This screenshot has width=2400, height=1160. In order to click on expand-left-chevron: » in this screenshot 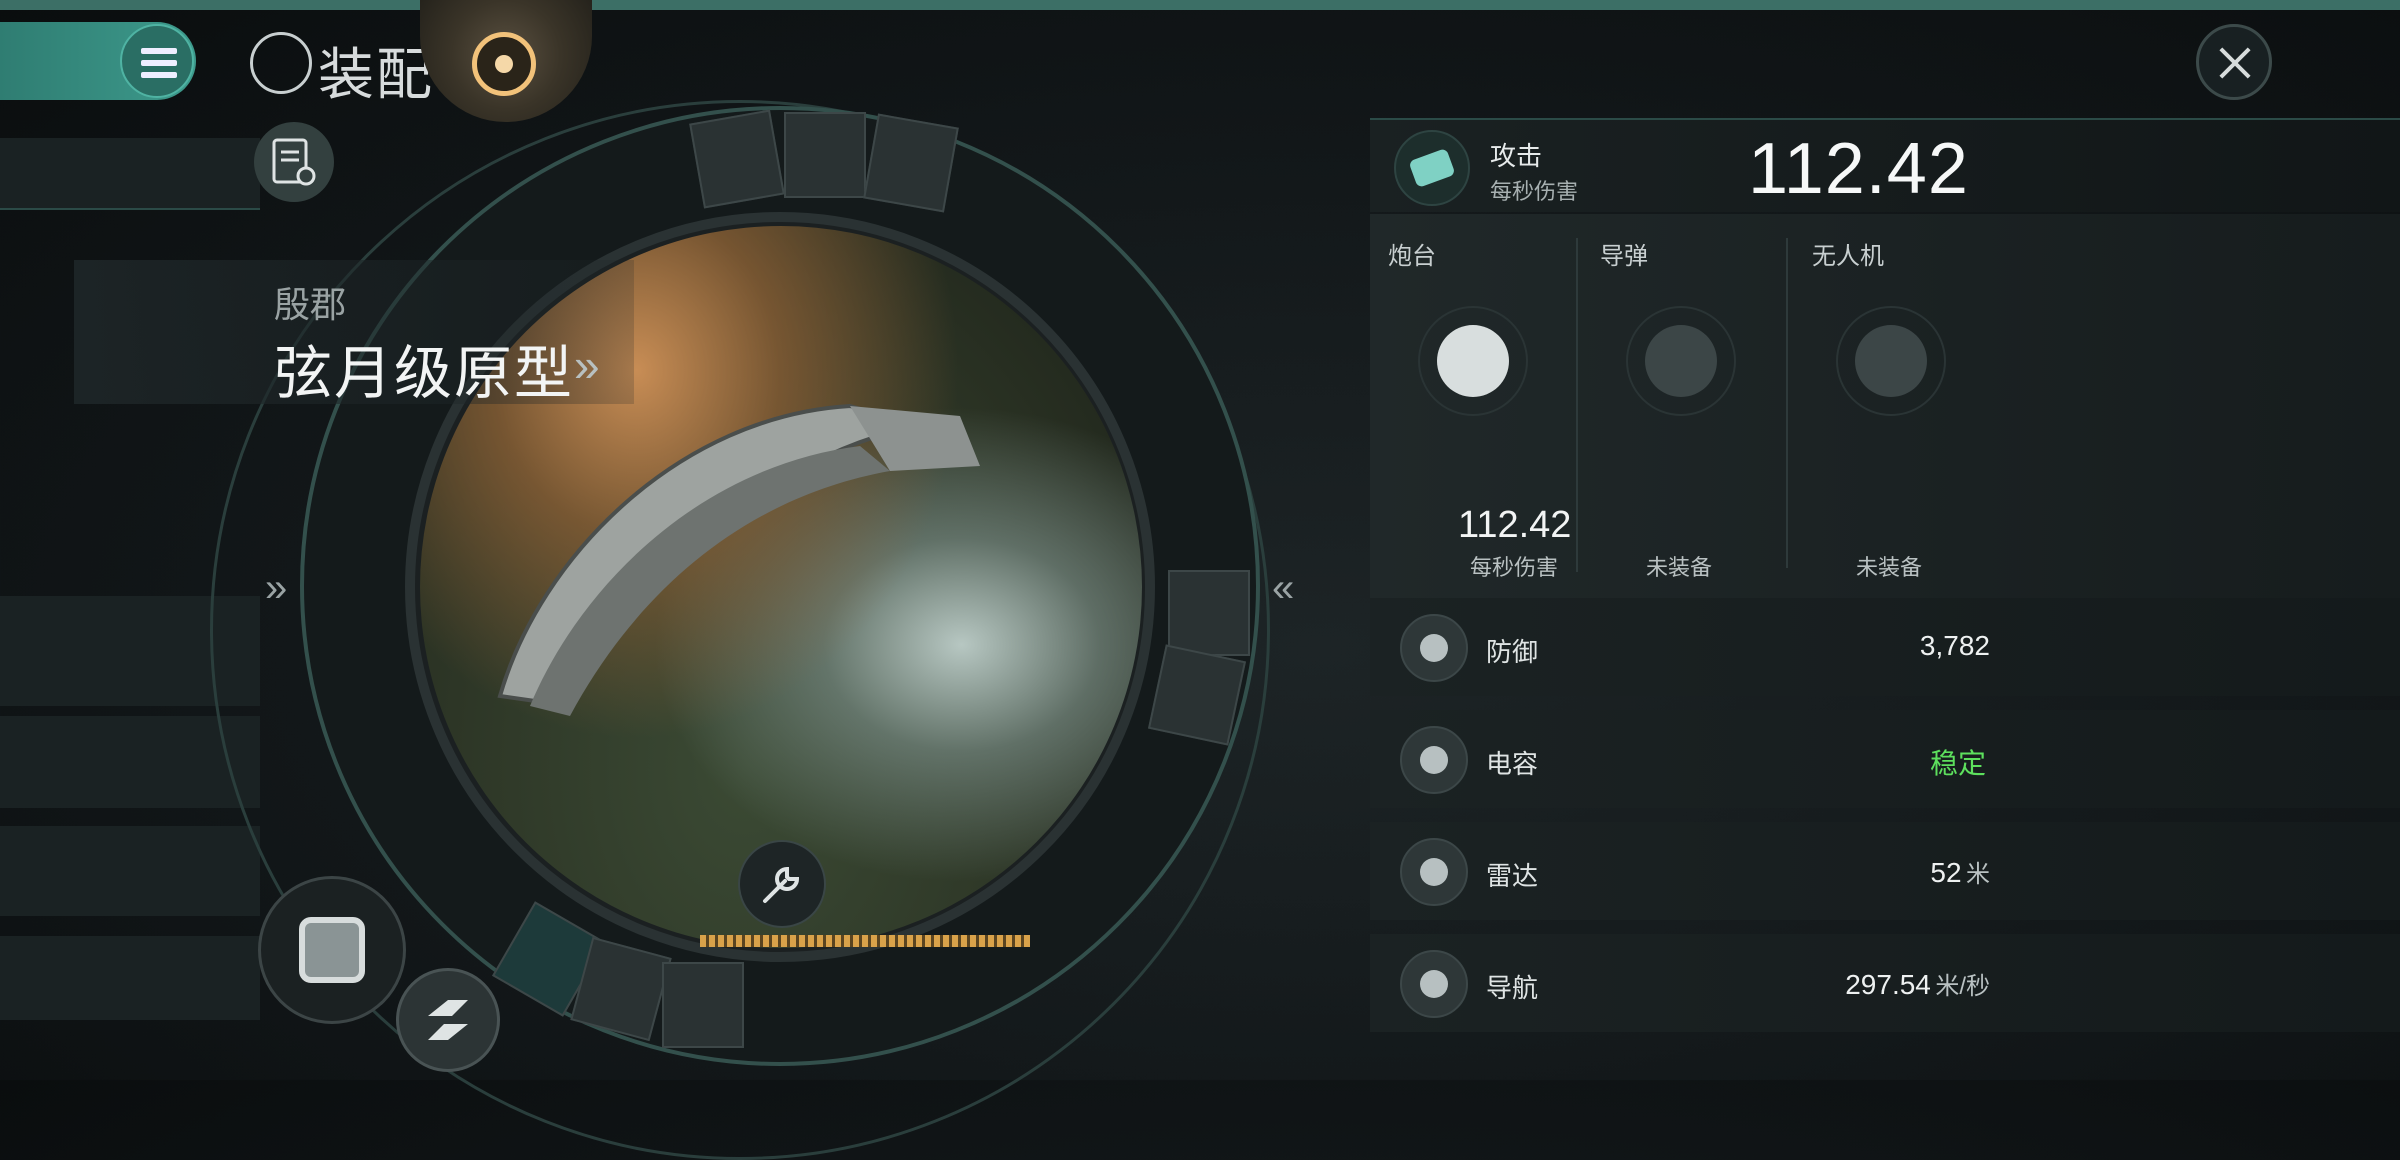, I will do `click(276, 588)`.